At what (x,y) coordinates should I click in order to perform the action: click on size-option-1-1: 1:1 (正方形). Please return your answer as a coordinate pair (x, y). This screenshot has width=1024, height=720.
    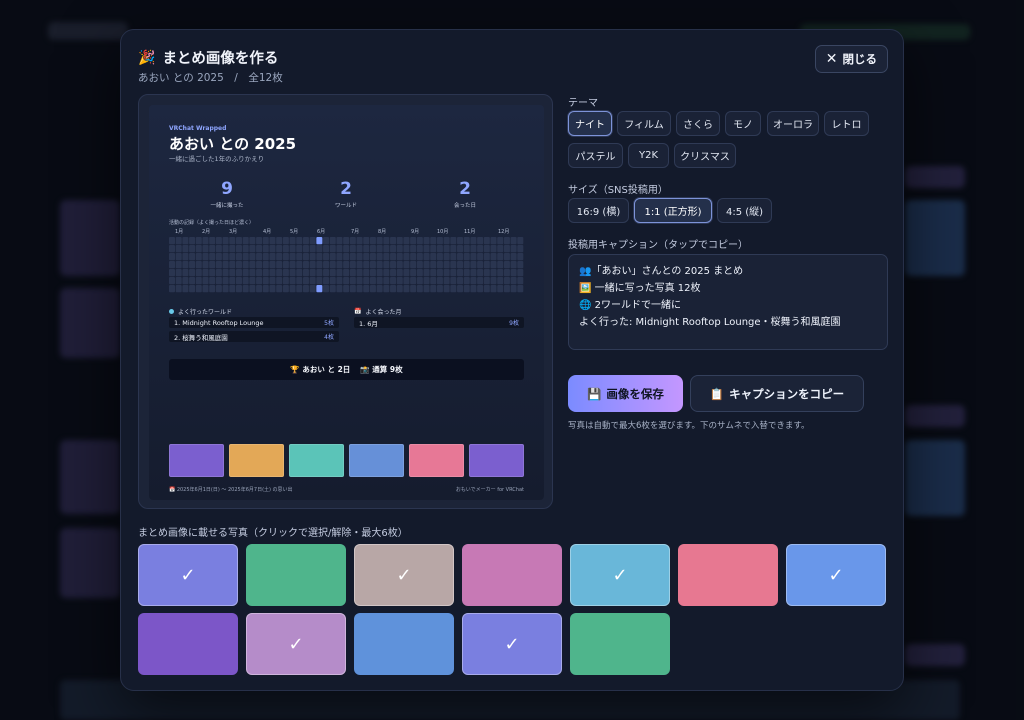
    Looking at the image, I should click on (673, 210).